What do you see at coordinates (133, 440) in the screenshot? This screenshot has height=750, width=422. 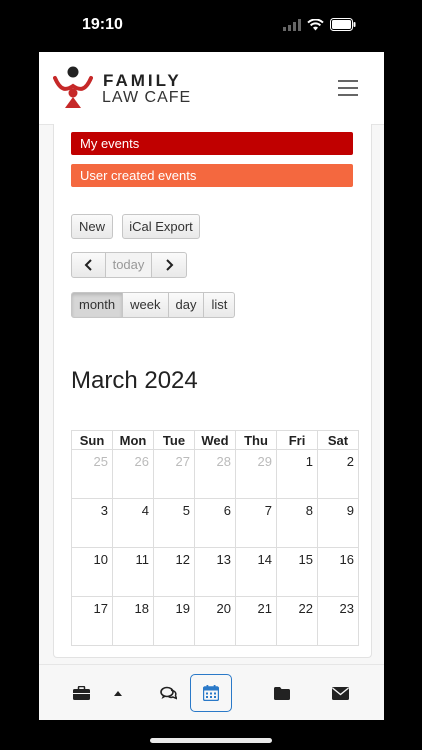 I see `weekday-header: Mon` at bounding box center [133, 440].